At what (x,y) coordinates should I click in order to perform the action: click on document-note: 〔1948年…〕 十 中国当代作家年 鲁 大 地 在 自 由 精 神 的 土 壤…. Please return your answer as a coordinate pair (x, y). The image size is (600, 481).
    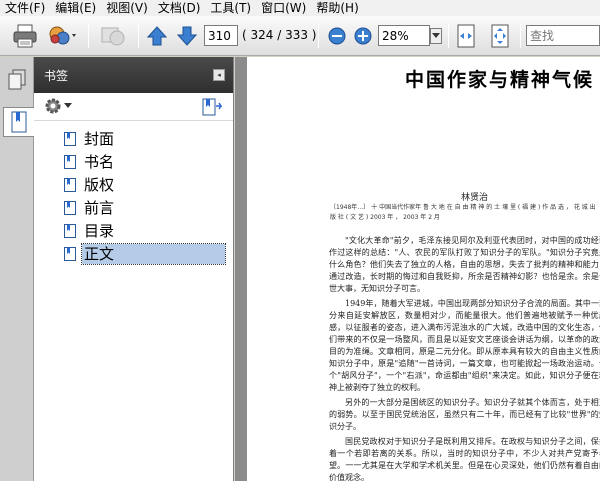
    Looking at the image, I should click on (463, 212).